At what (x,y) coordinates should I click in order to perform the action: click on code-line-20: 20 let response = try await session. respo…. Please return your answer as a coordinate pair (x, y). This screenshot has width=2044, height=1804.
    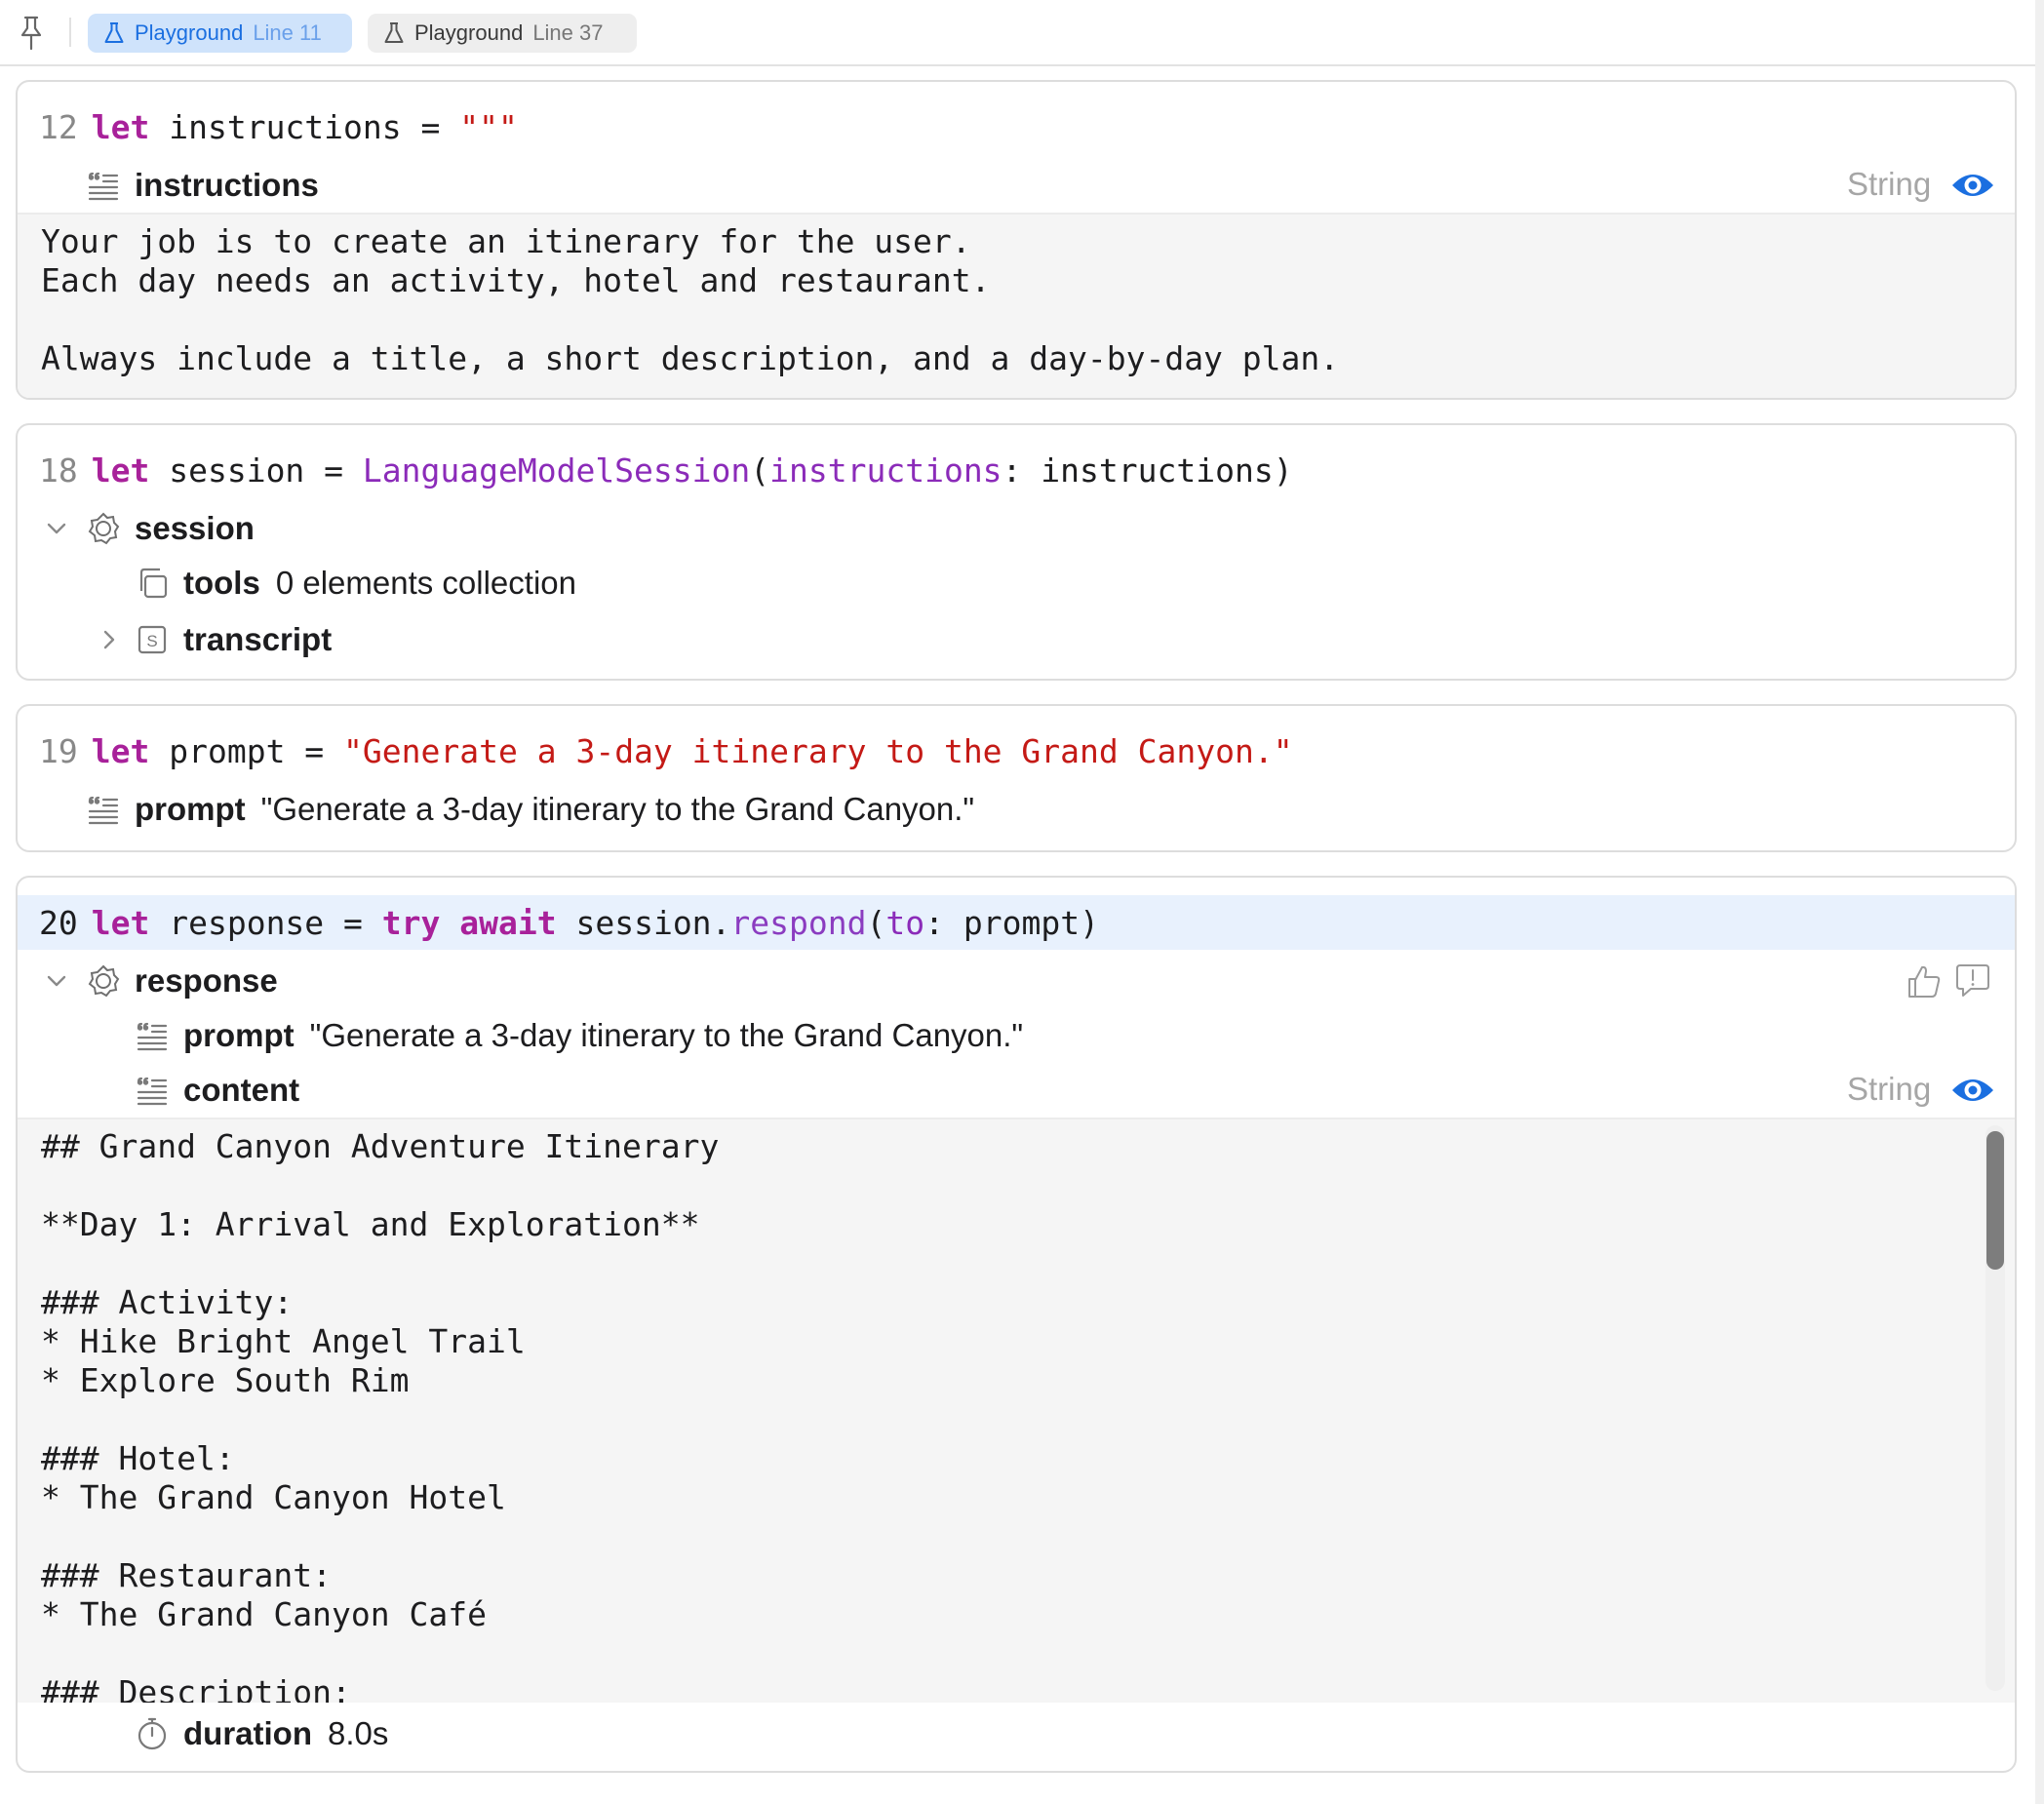
    Looking at the image, I should click on (1016, 922).